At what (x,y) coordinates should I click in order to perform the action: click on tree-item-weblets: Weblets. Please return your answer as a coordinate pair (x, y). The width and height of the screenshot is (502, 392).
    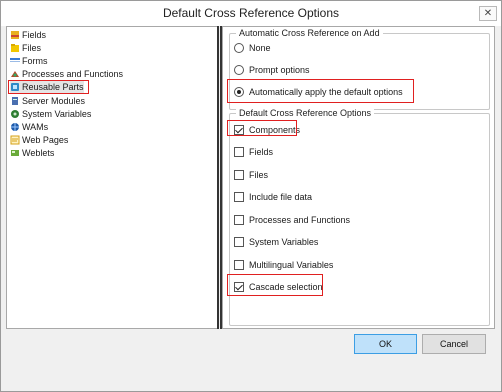
    Looking at the image, I should click on (32, 153).